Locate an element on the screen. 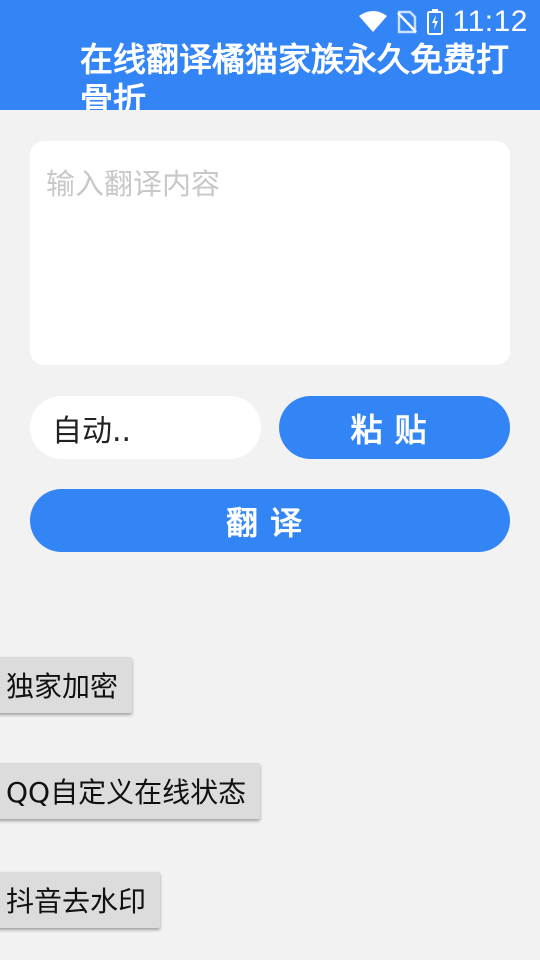 The height and width of the screenshot is (960, 540). battery-icon is located at coordinates (434, 22).